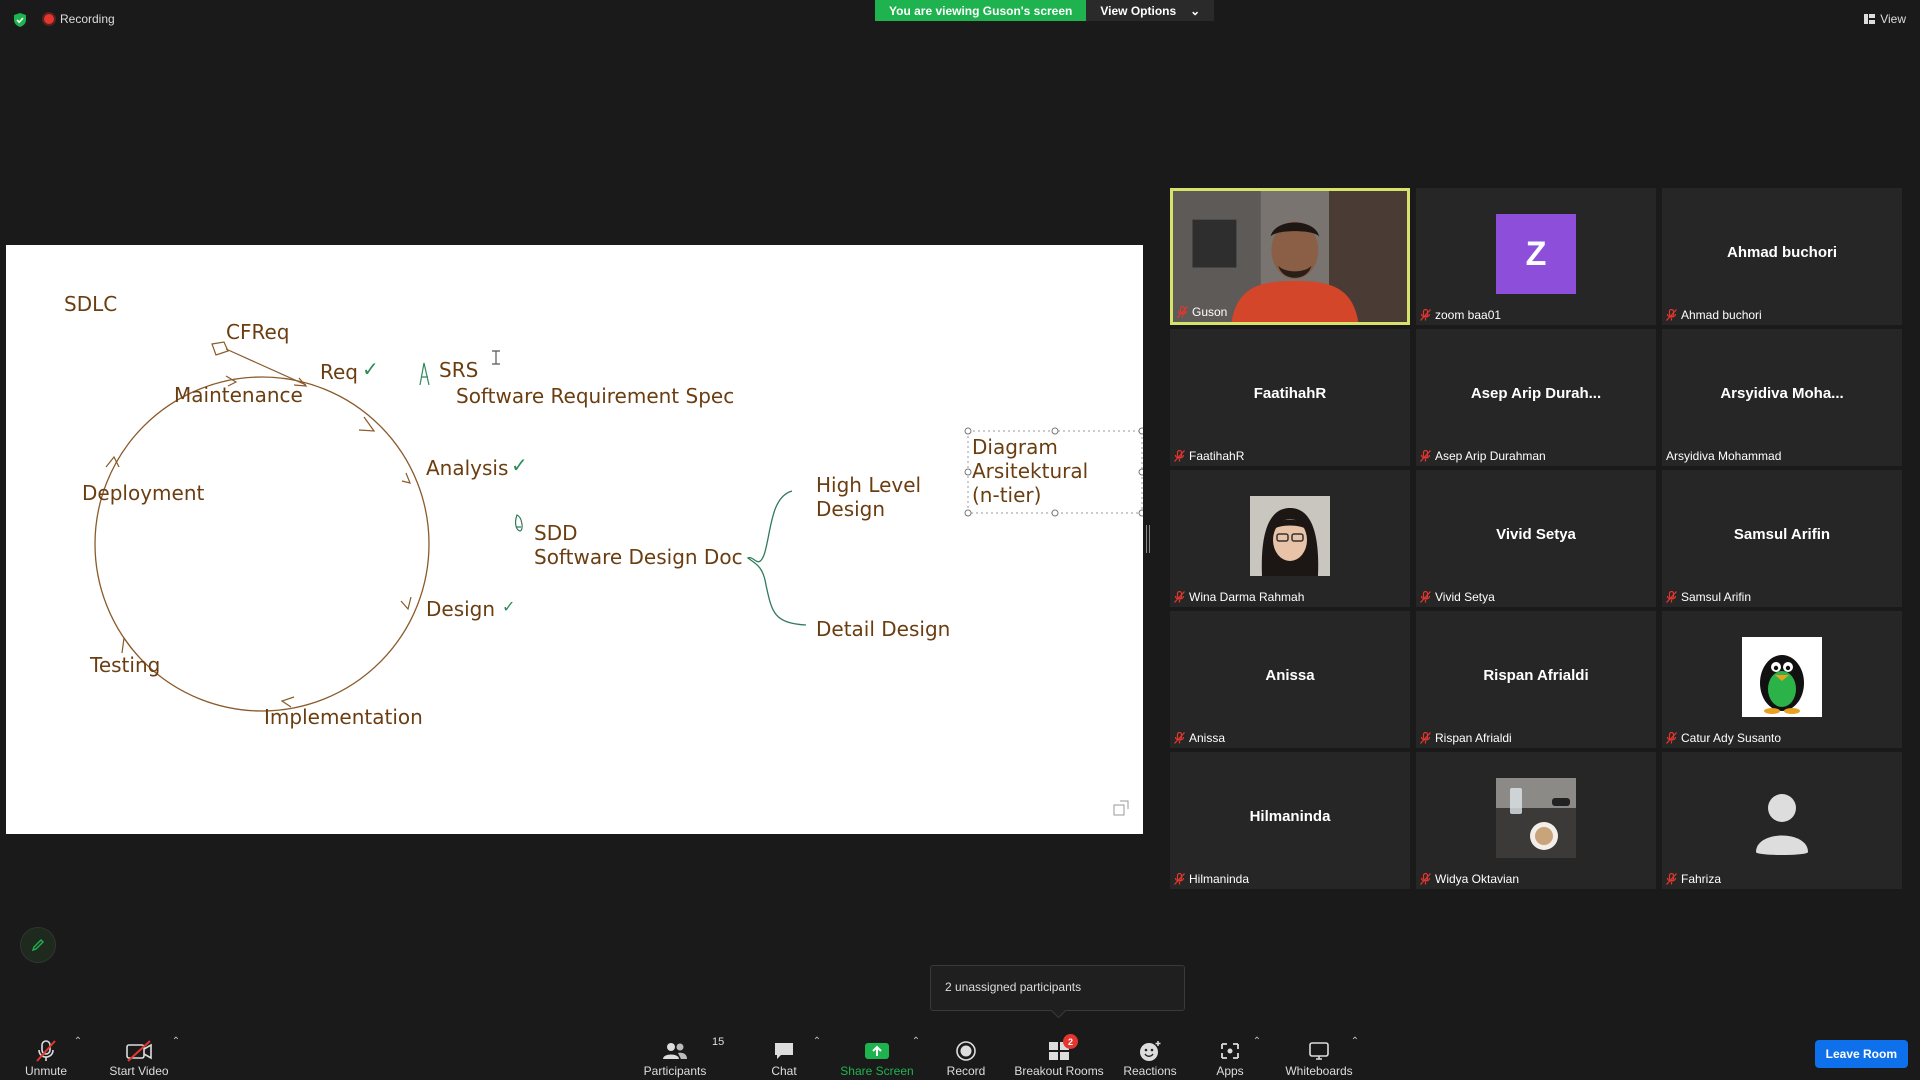  I want to click on unmute-label: Unmute, so click(46, 1071).